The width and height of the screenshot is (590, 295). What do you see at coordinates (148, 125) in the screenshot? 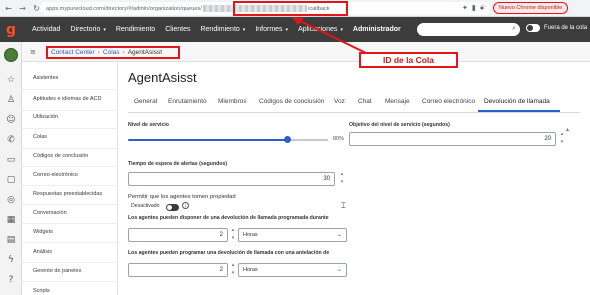
I see `service-level-label: Nivel de servicio` at bounding box center [148, 125].